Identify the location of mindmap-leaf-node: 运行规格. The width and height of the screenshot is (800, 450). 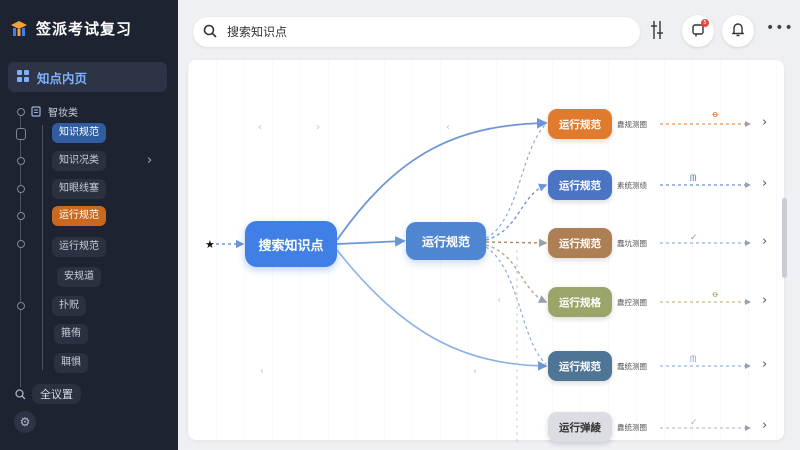
(580, 302).